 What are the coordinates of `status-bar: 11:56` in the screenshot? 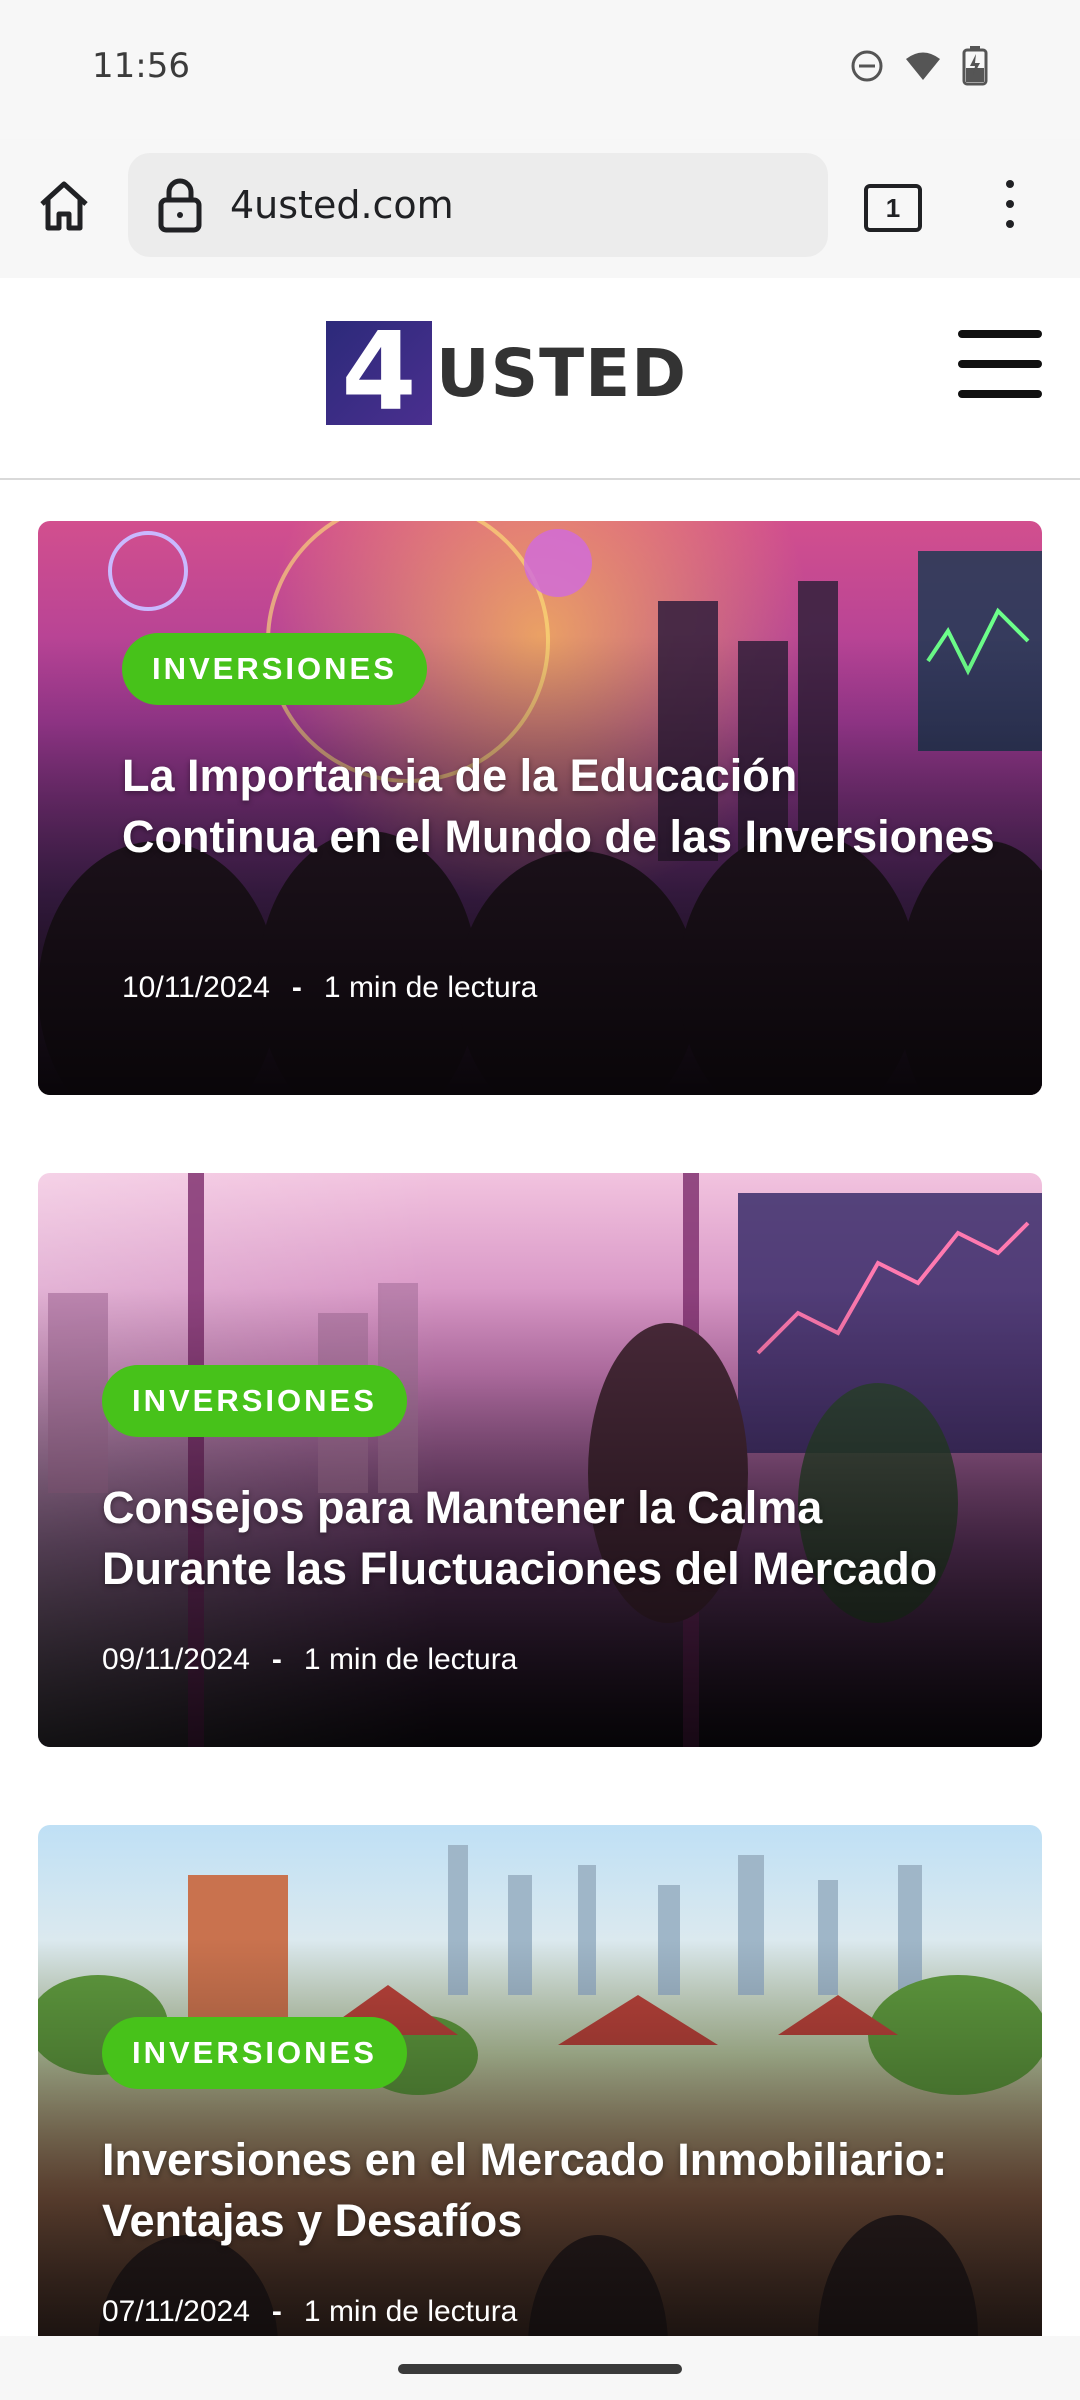 It's located at (540, 70).